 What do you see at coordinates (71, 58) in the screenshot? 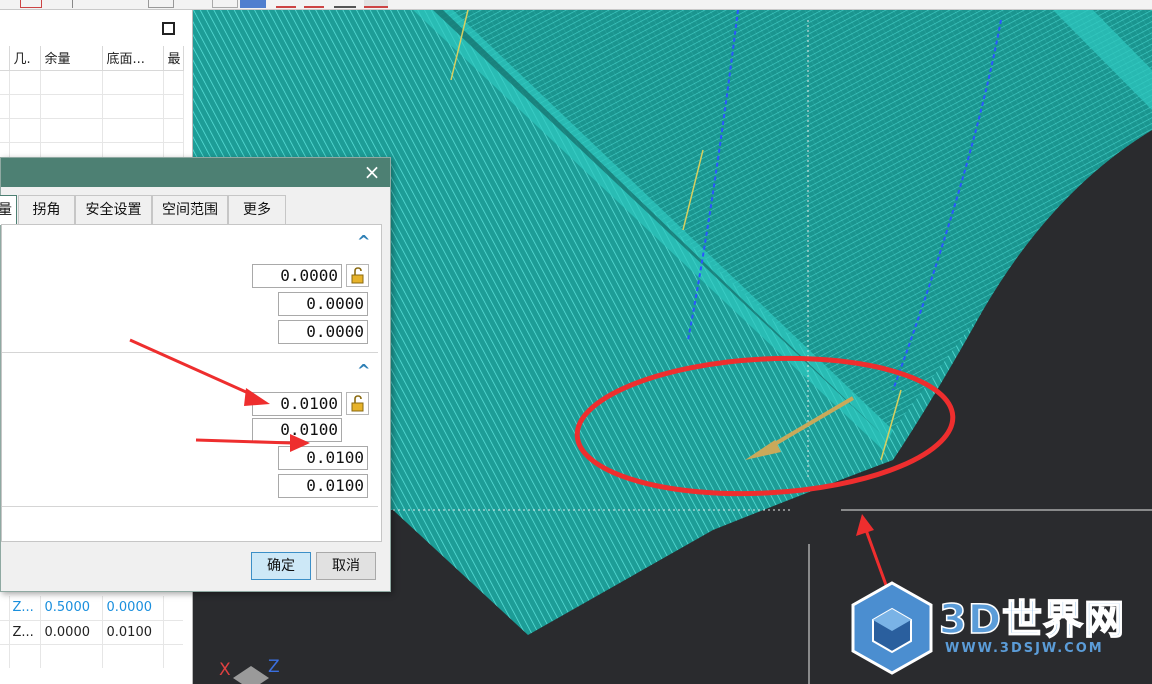
I see `column-header: 余量` at bounding box center [71, 58].